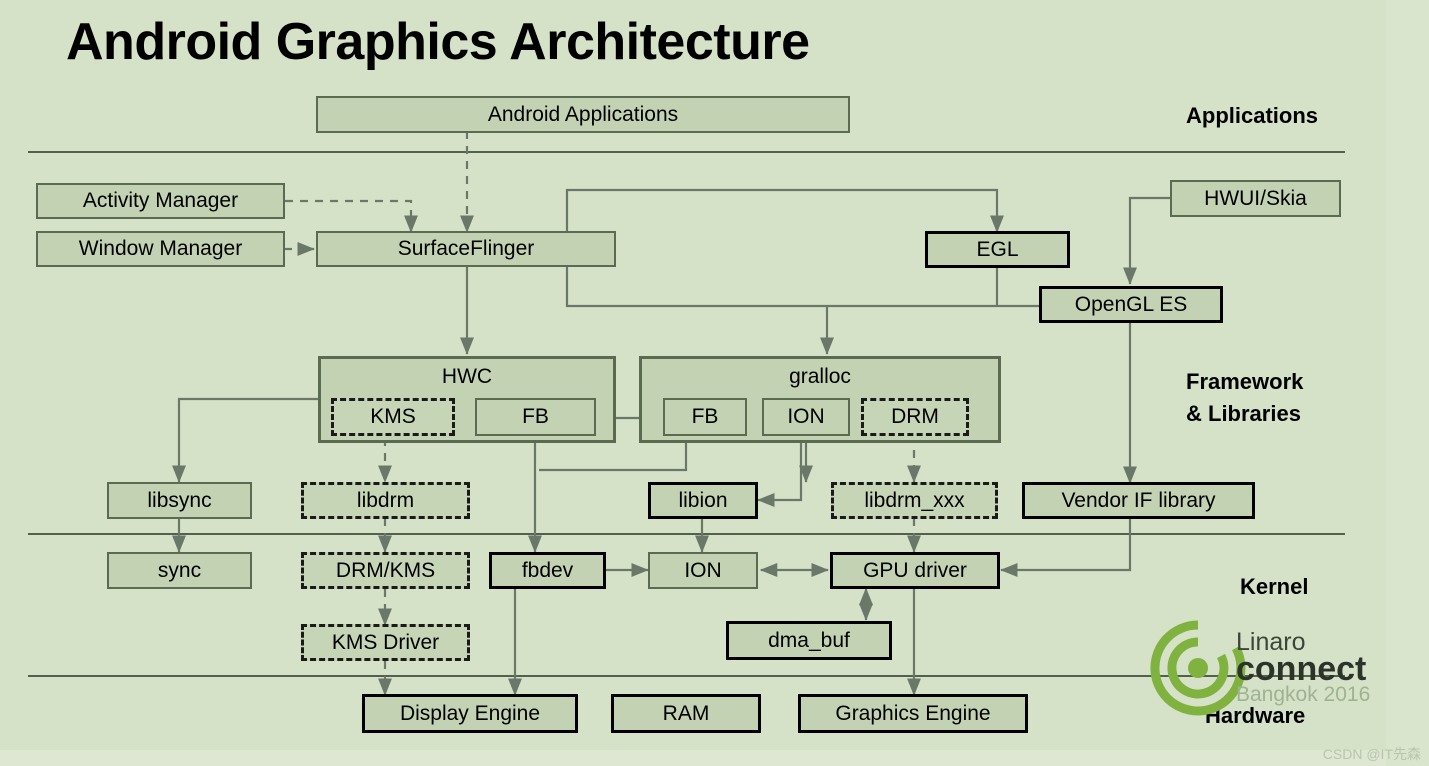  Describe the element at coordinates (703, 570) in the screenshot. I see `node-ion: ION` at that location.